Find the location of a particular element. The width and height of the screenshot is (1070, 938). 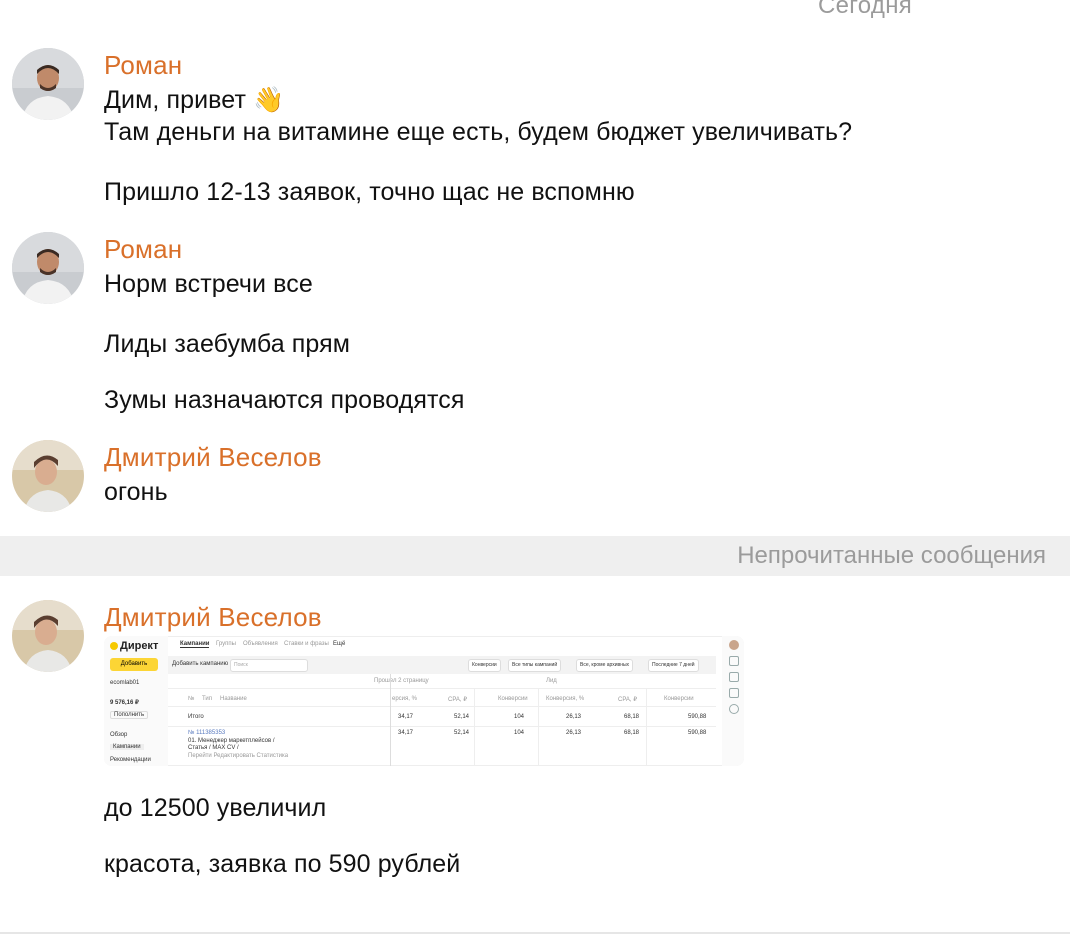

screenshot-campaign-cell: 26,13 is located at coordinates (574, 733).